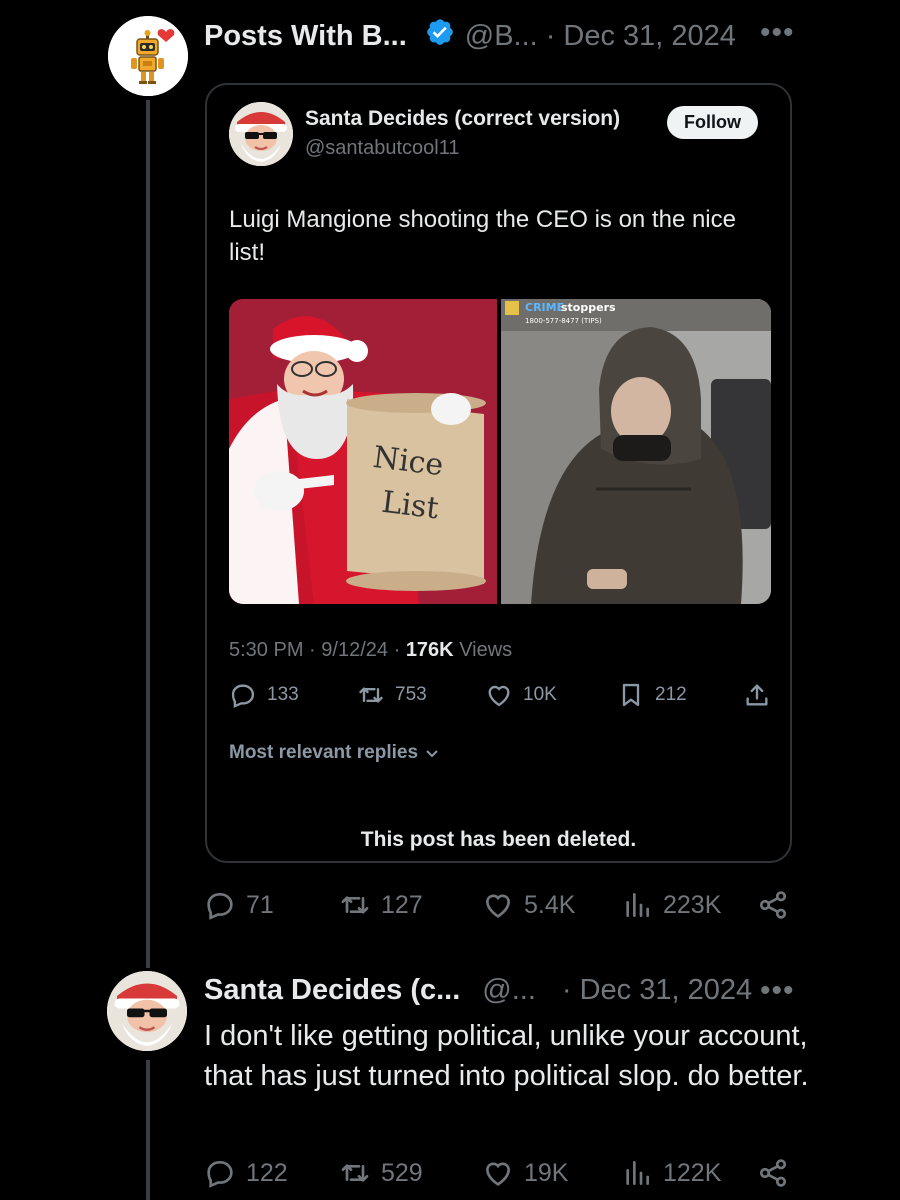 The height and width of the screenshot is (1200, 900). What do you see at coordinates (324, 752) in the screenshot?
I see `most-relevant-label: Most relevant replies` at bounding box center [324, 752].